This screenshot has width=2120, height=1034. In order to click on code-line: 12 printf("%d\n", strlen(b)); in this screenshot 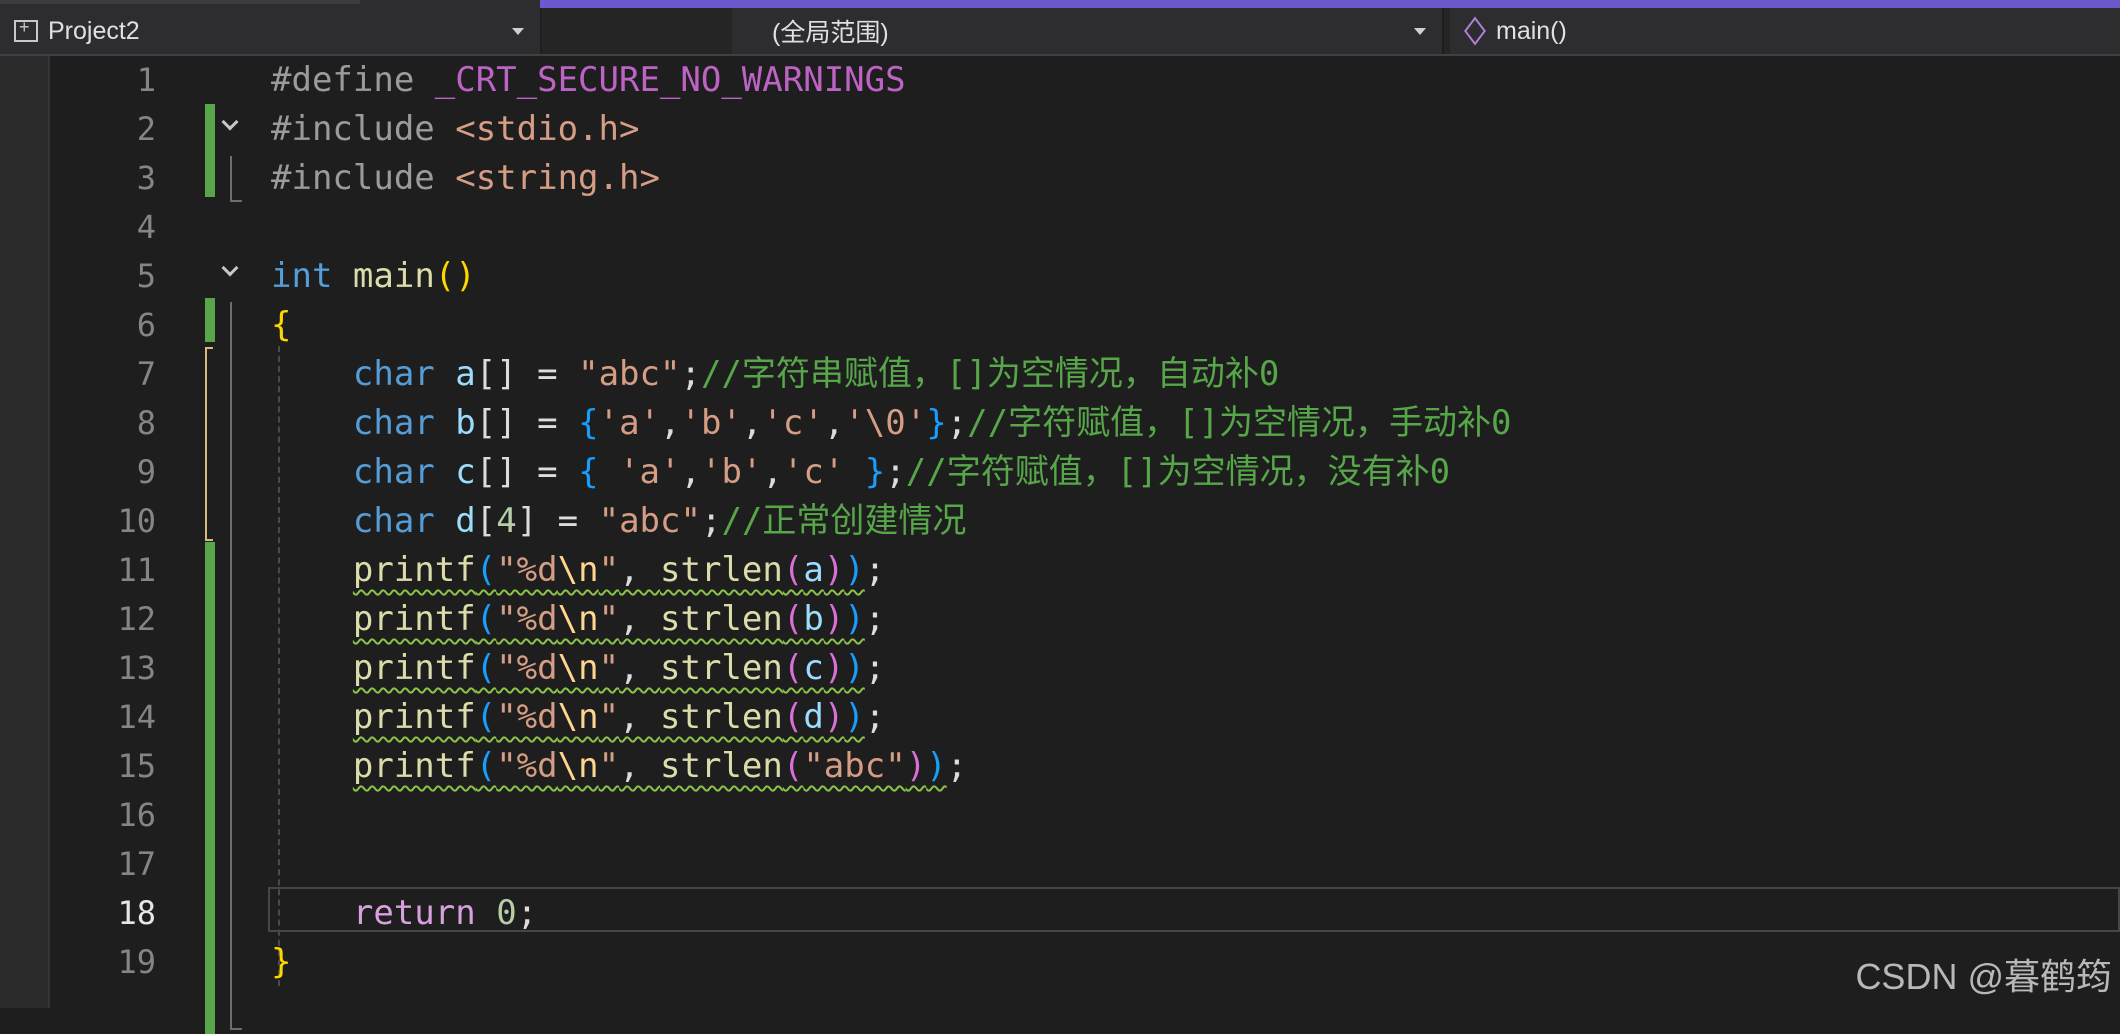, I will do `click(1085, 619)`.